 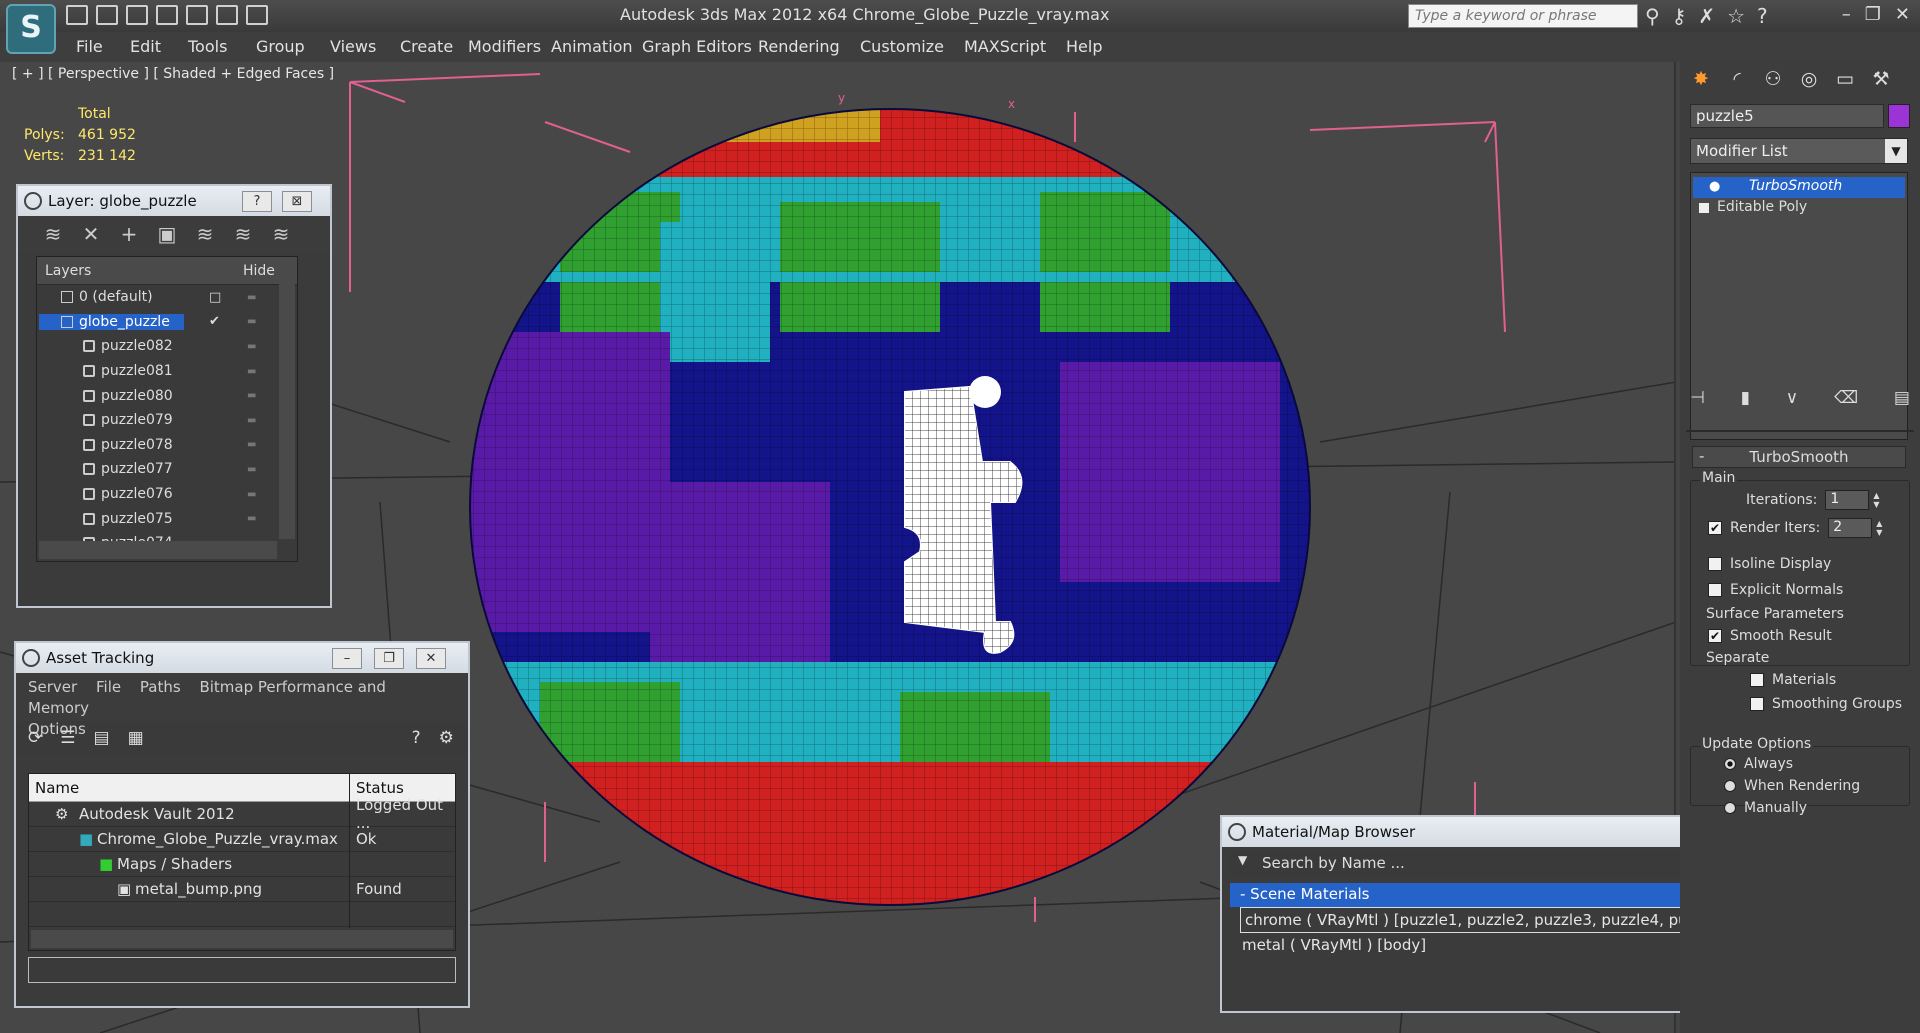 What do you see at coordinates (1697, 398) in the screenshot?
I see `pin-stack-icon: ⊣` at bounding box center [1697, 398].